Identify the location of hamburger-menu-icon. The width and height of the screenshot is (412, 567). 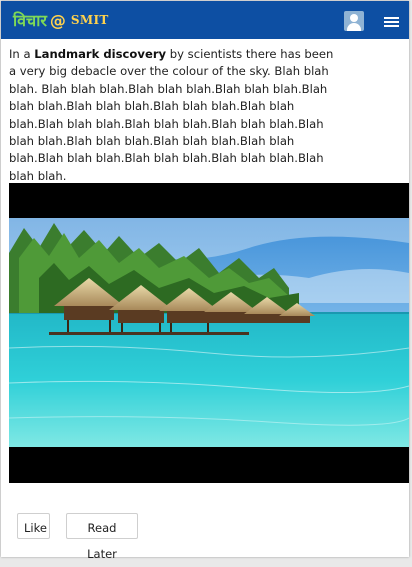
(391, 22).